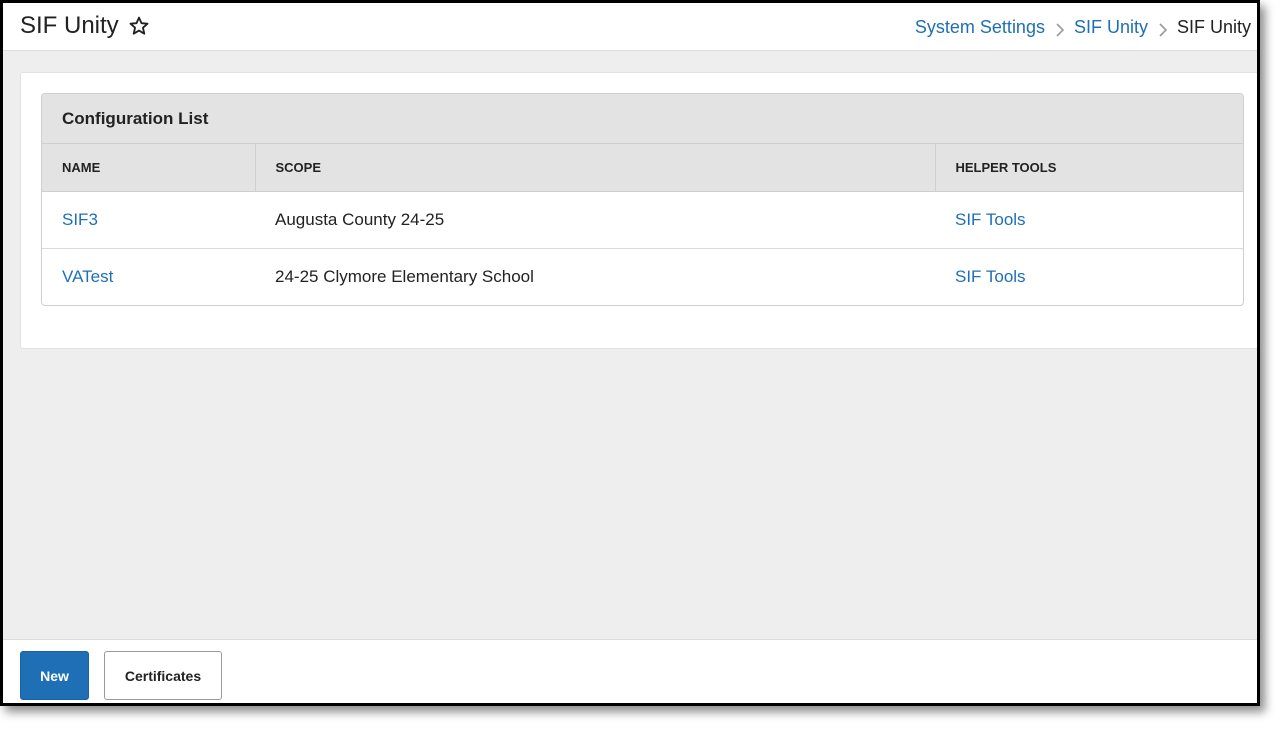 This screenshot has height=731, width=1283. I want to click on configuration-list-title: Configuration List, so click(642, 119).